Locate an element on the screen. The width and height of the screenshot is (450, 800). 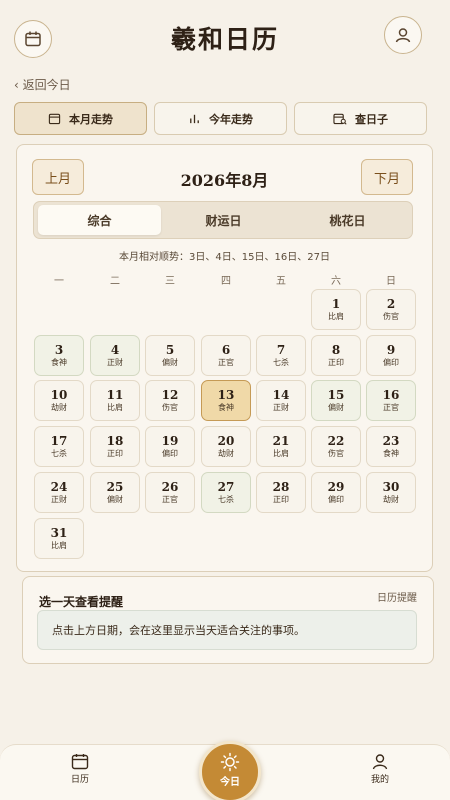
day-cell: 1 比肩 is located at coordinates (336, 309).